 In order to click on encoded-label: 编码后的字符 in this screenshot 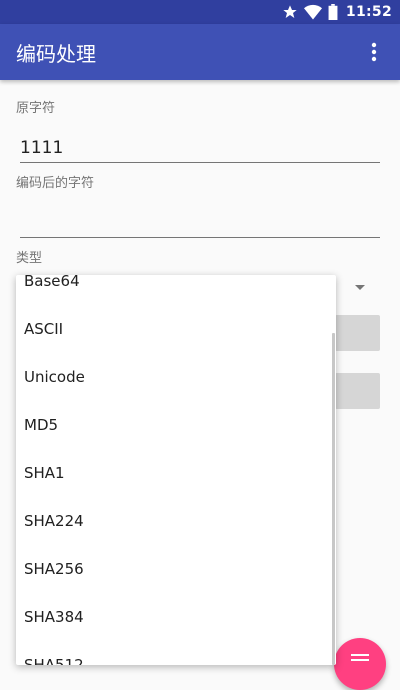, I will do `click(55, 183)`.